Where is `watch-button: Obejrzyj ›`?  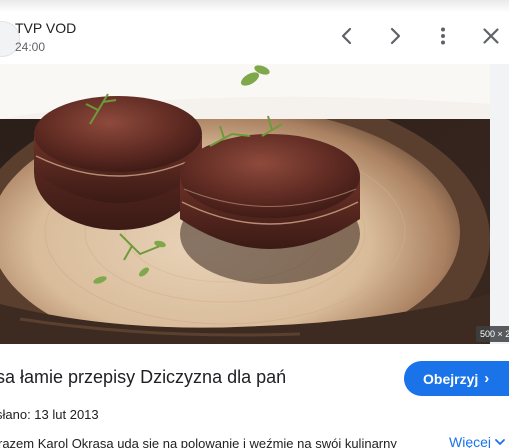 watch-button: Obejrzyj › is located at coordinates (456, 378).